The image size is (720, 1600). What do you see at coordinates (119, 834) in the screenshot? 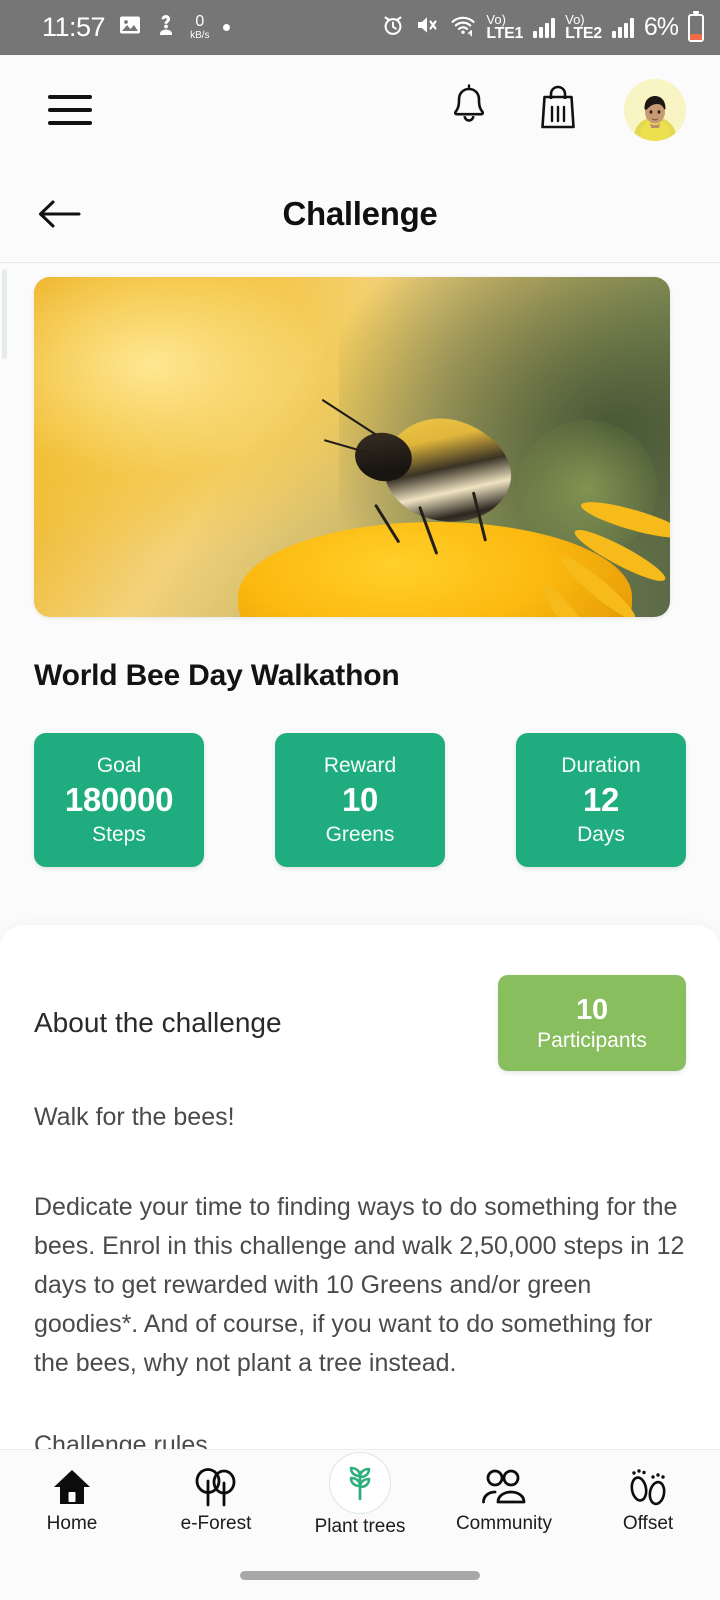
I see `stat-unit: Steps` at bounding box center [119, 834].